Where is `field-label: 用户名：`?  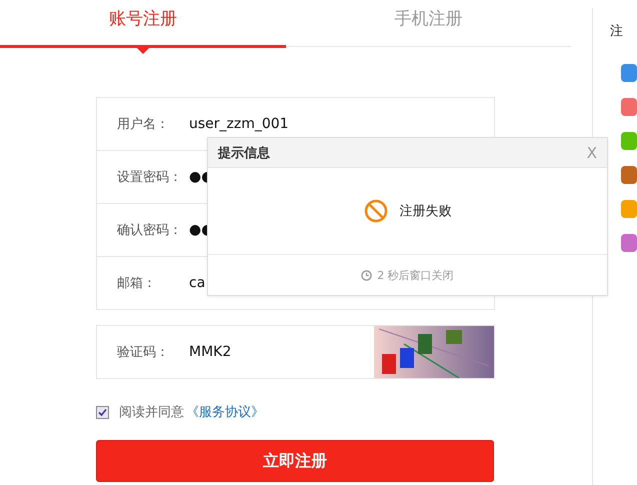 field-label: 用户名： is located at coordinates (143, 124).